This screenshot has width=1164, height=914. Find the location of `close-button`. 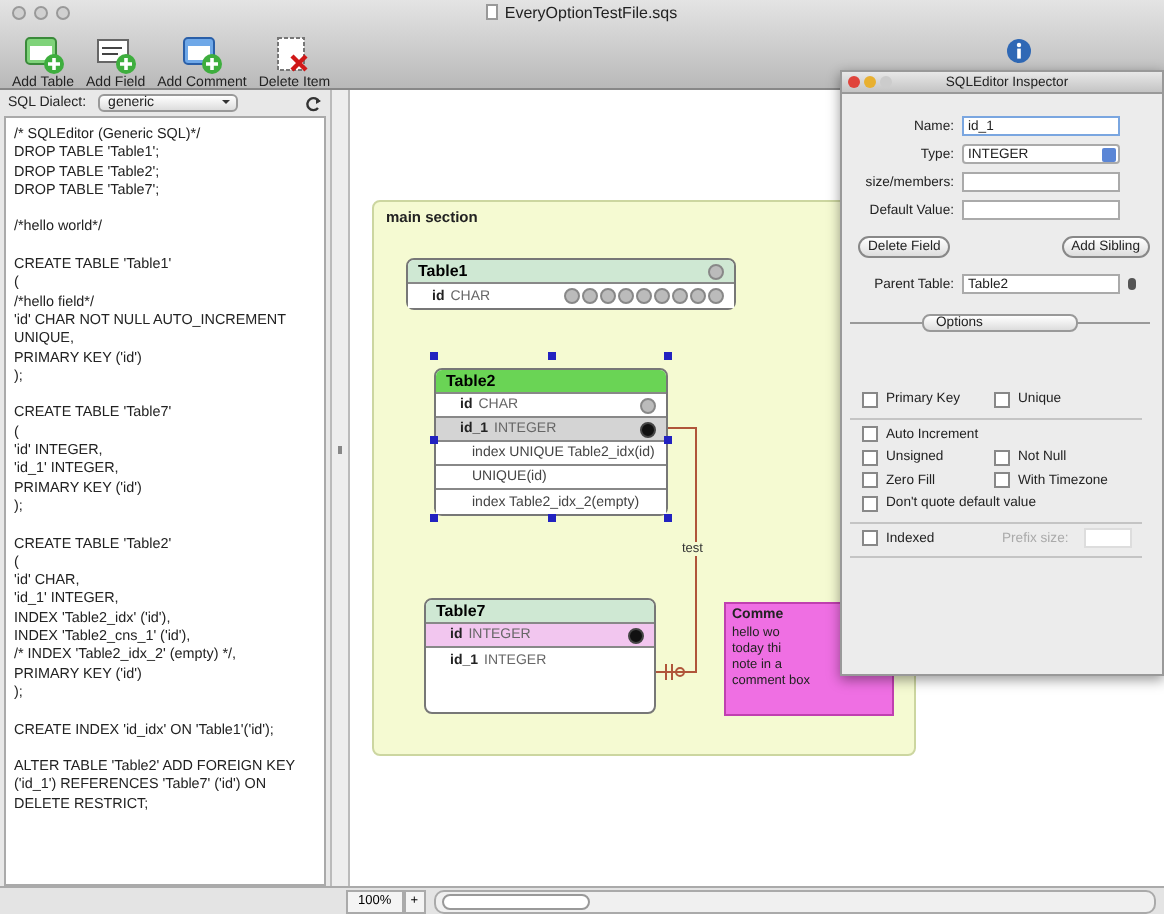

close-button is located at coordinates (854, 82).